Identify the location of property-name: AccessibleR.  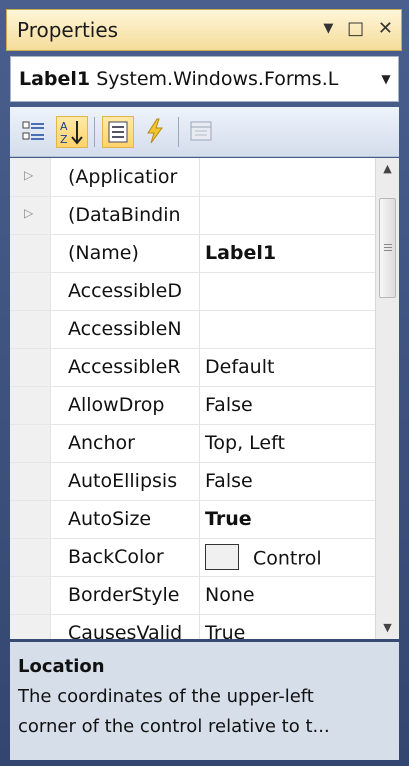
(132, 367).